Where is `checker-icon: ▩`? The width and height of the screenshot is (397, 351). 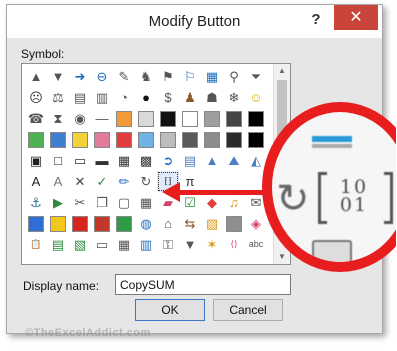
checker-icon: ▩ is located at coordinates (146, 160).